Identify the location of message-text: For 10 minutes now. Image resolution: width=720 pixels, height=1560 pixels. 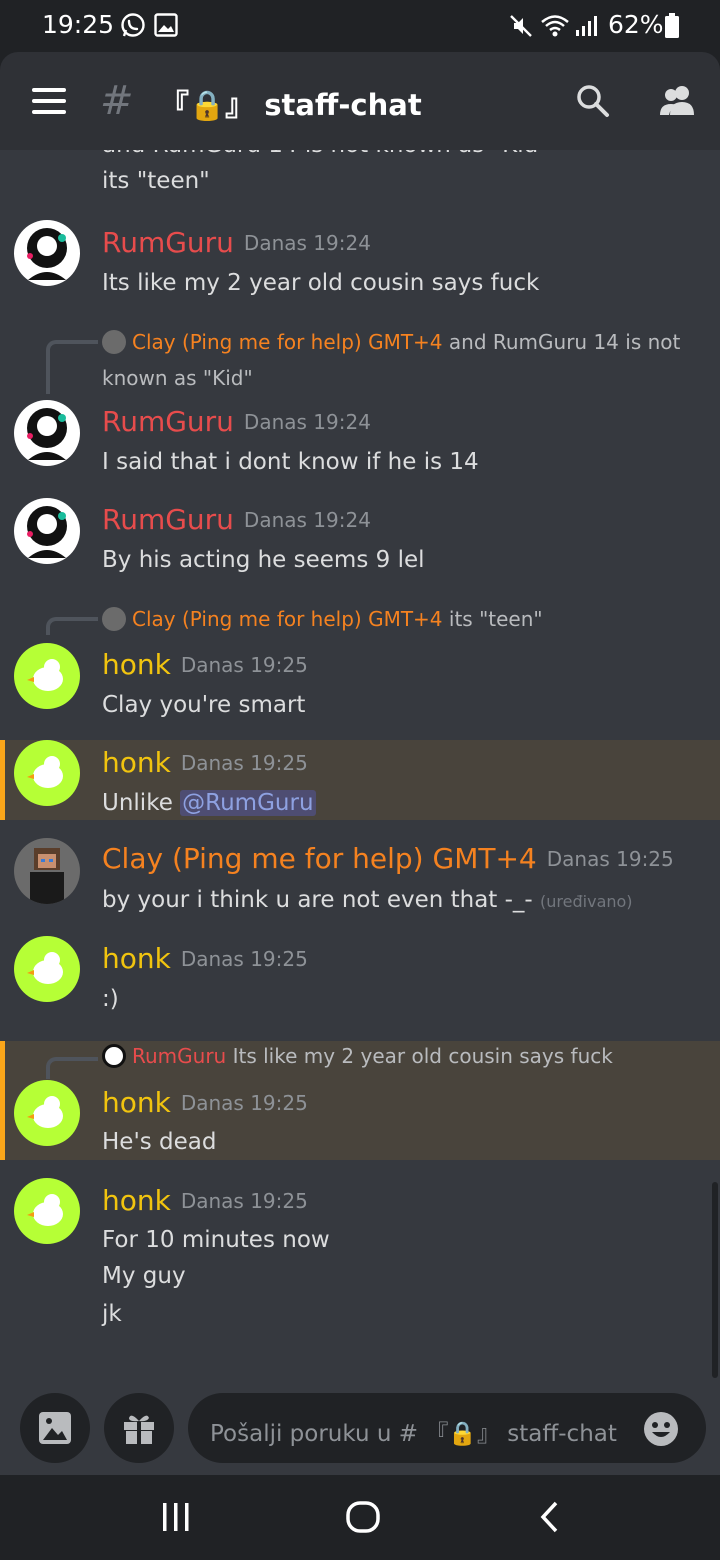
(216, 1240).